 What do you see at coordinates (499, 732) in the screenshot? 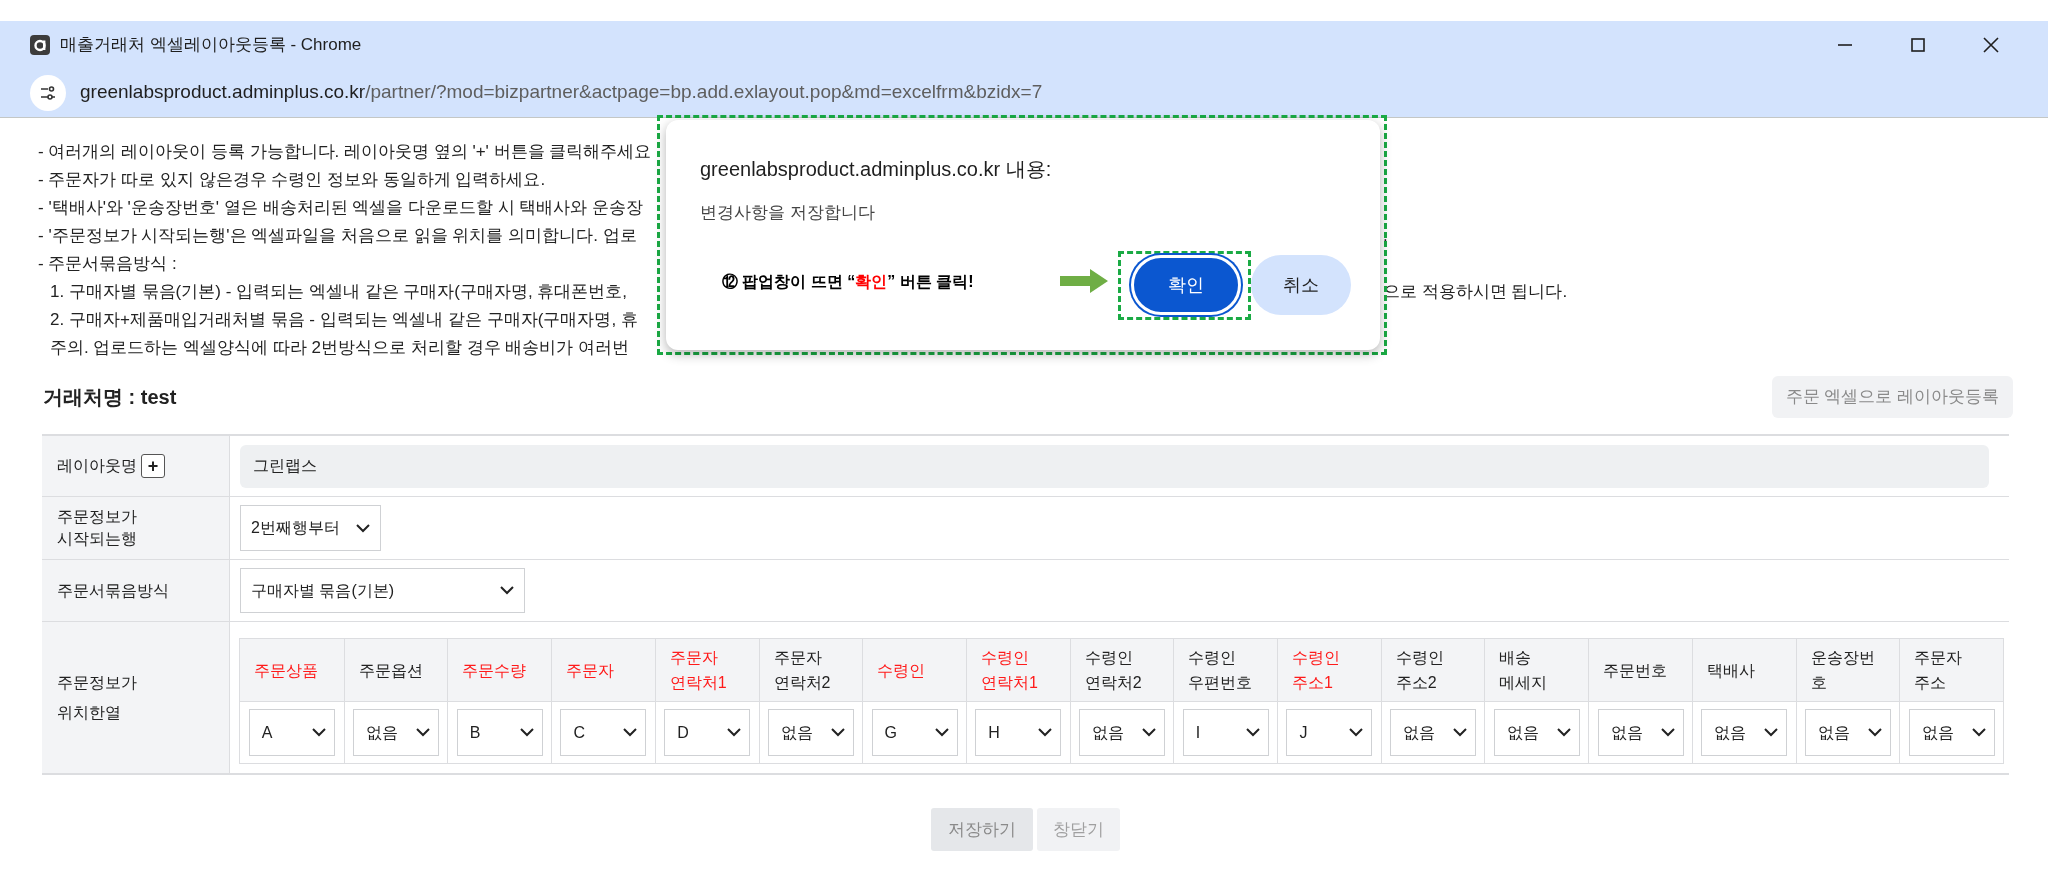
I see `column-select: B` at bounding box center [499, 732].